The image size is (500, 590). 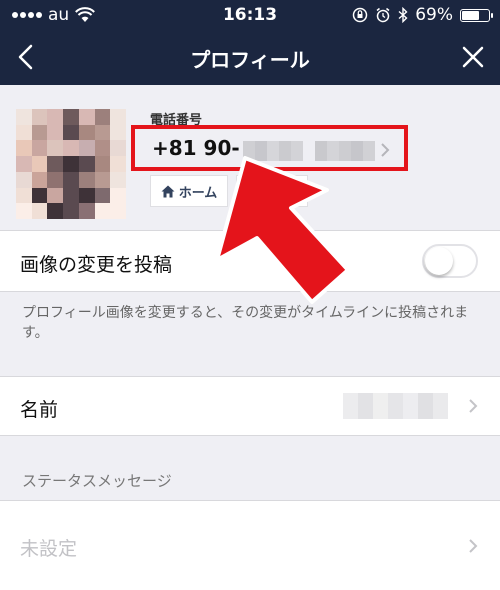 I want to click on home-button-label: ホーム, so click(x=198, y=193).